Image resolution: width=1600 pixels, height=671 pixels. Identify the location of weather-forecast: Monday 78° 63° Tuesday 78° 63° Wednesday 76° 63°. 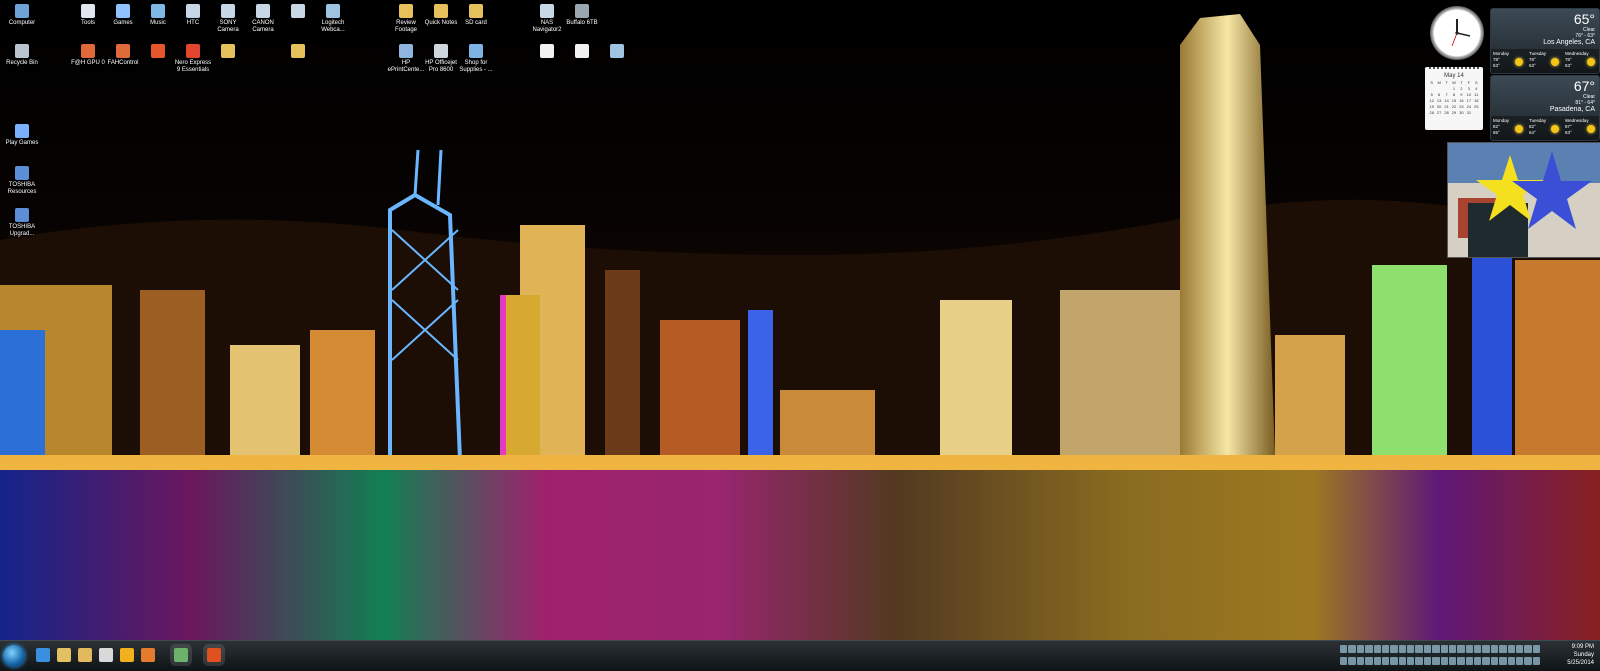
(1545, 61).